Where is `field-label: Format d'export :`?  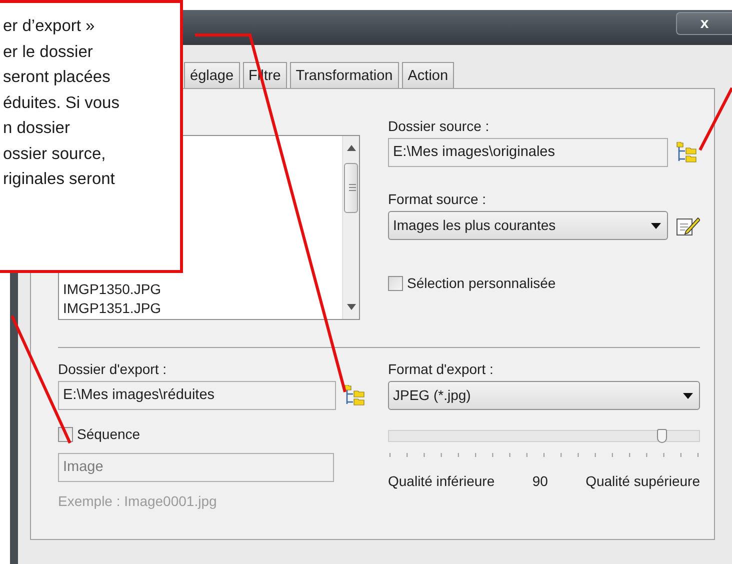 field-label: Format d'export : is located at coordinates (441, 369).